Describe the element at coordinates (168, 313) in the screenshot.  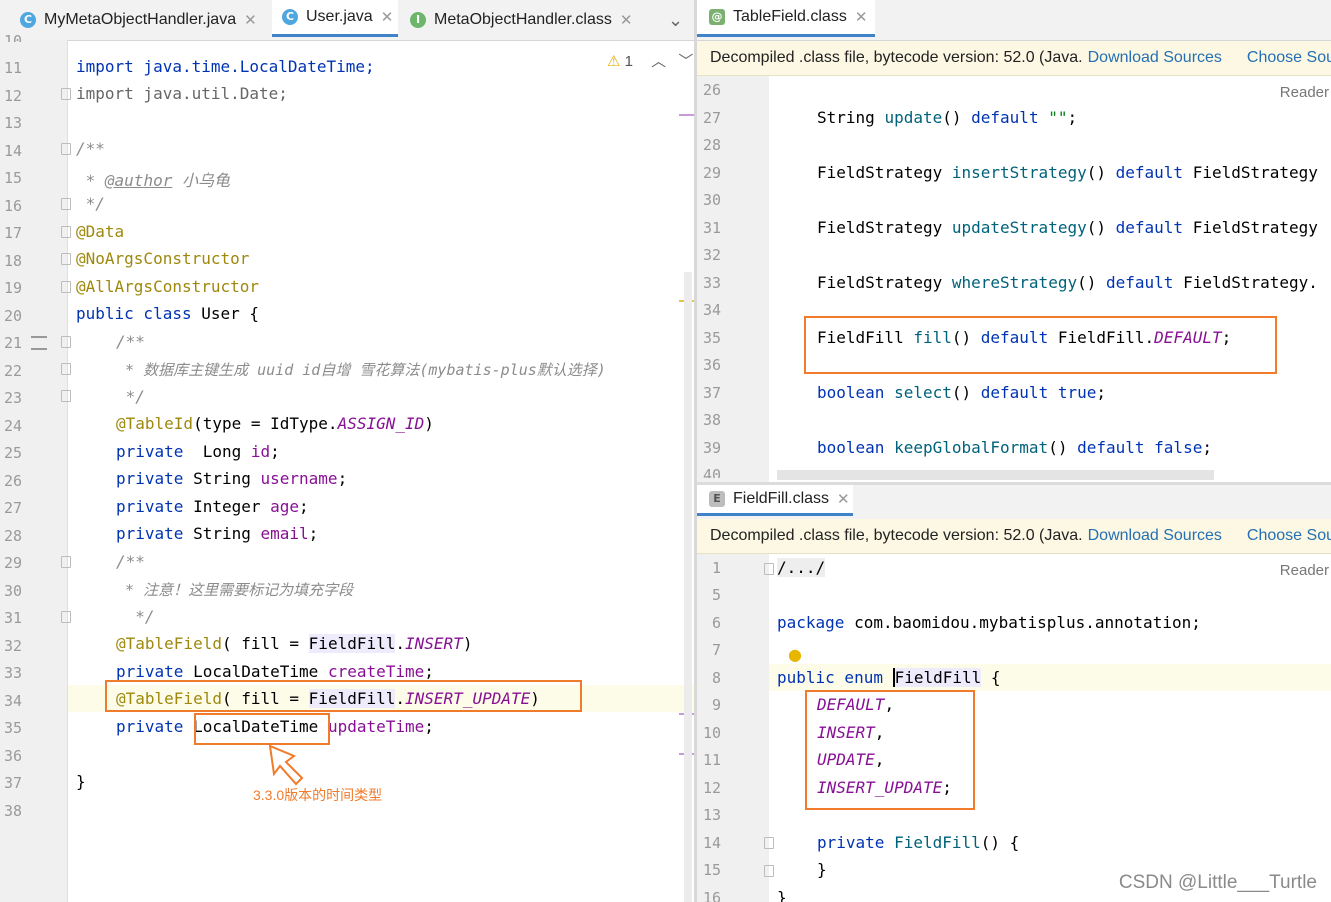
I see `code-line: public class User {` at that location.